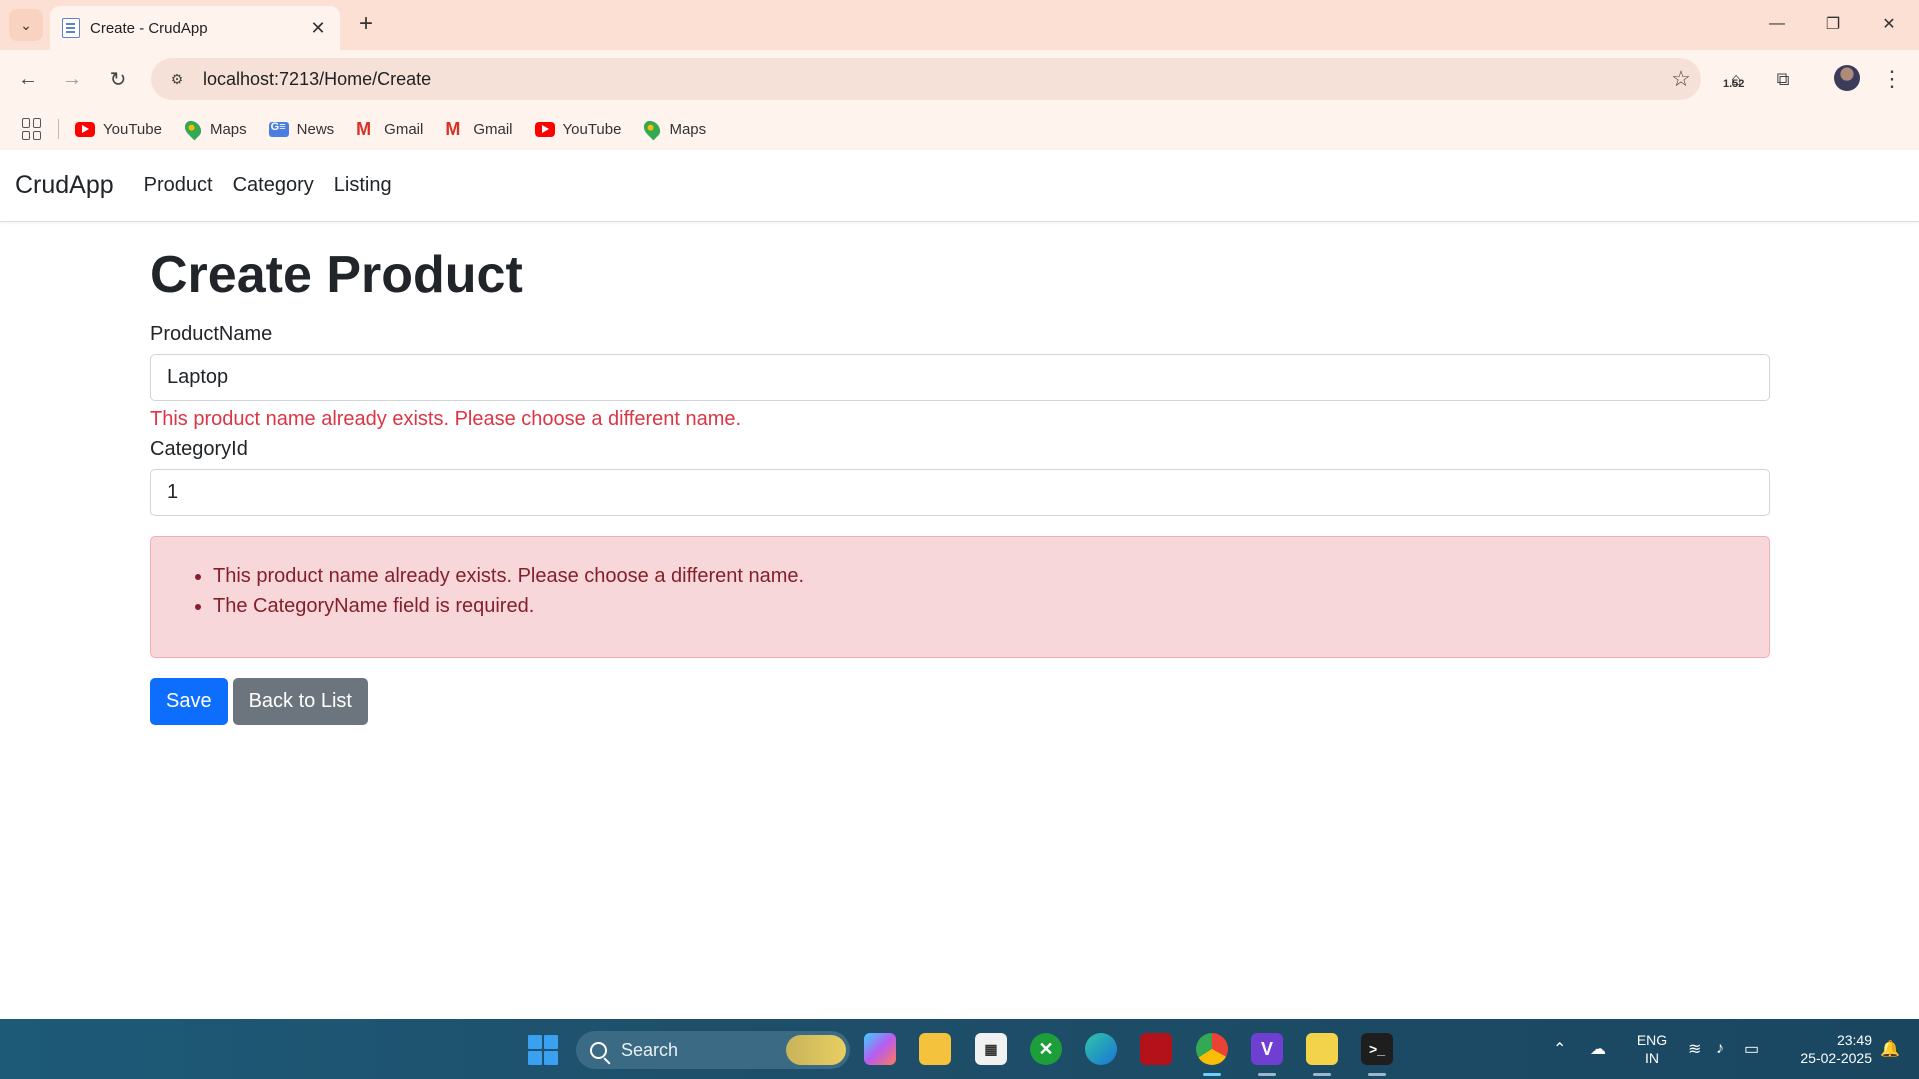 This screenshot has width=1919, height=1079. What do you see at coordinates (713, 1050) in the screenshot?
I see `taskbar-search: Search` at bounding box center [713, 1050].